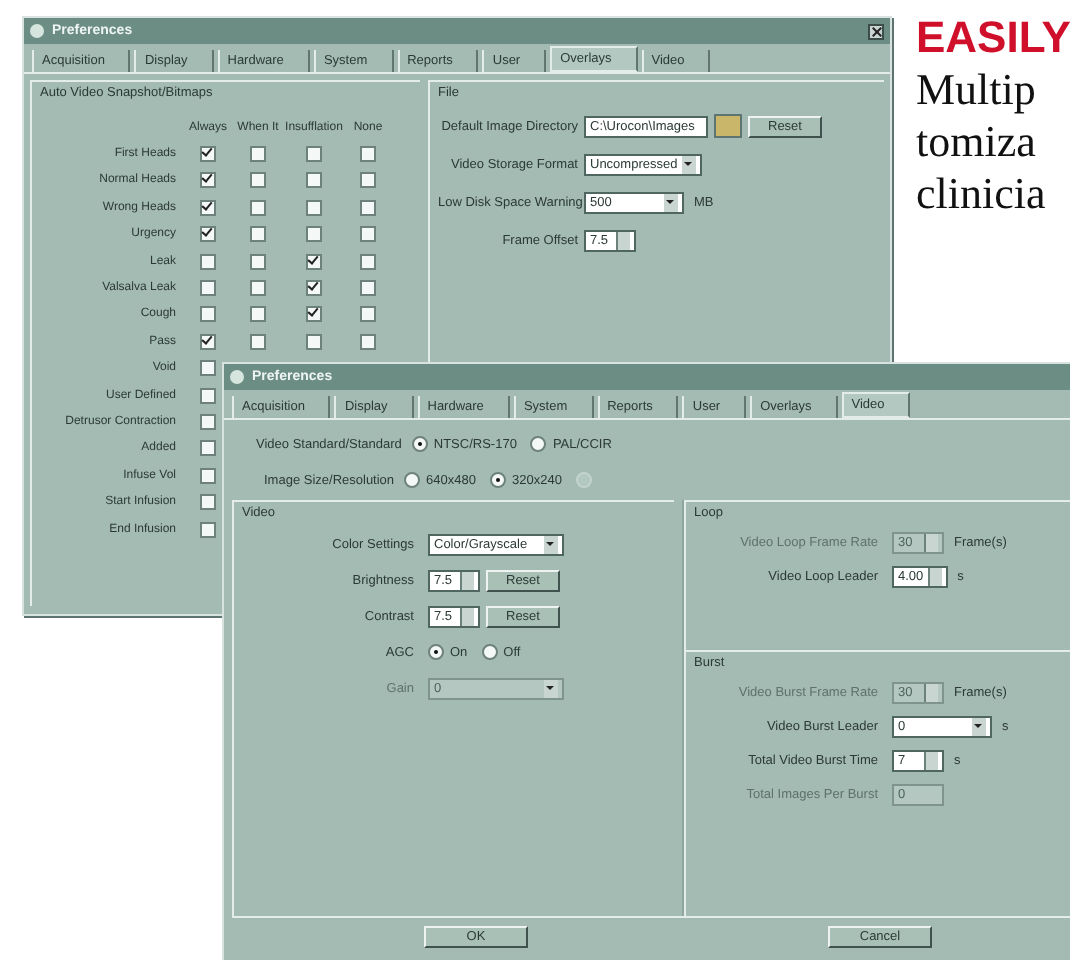 The height and width of the screenshot is (960, 1070). I want to click on body-text: clinicia, so click(982, 194).